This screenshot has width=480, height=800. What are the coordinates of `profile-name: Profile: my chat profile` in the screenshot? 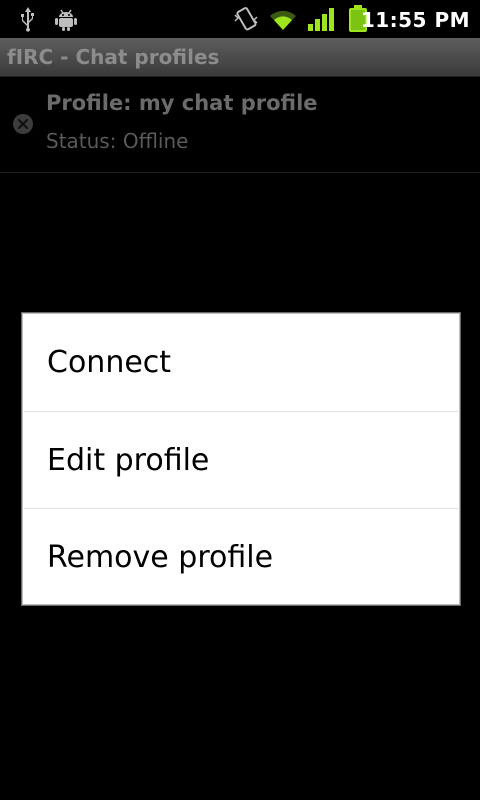 It's located at (182, 103).